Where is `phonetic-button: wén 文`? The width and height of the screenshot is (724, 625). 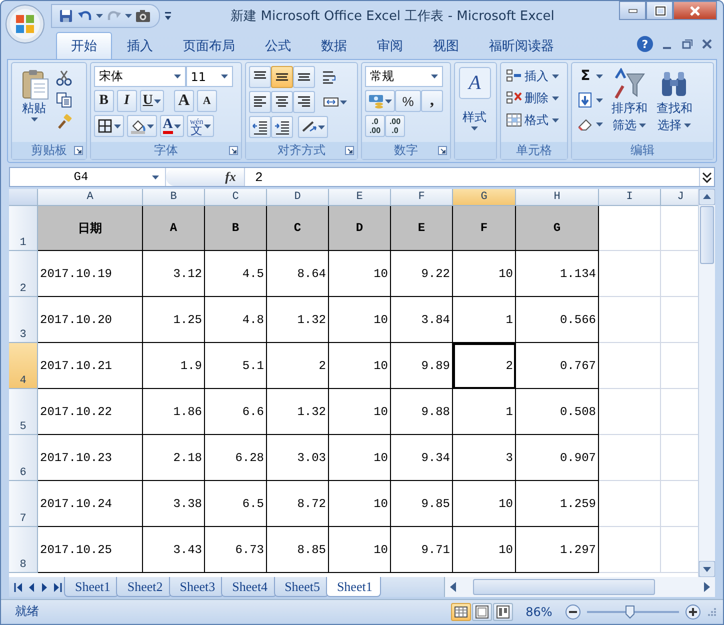
phonetic-button: wén 文 is located at coordinates (200, 126).